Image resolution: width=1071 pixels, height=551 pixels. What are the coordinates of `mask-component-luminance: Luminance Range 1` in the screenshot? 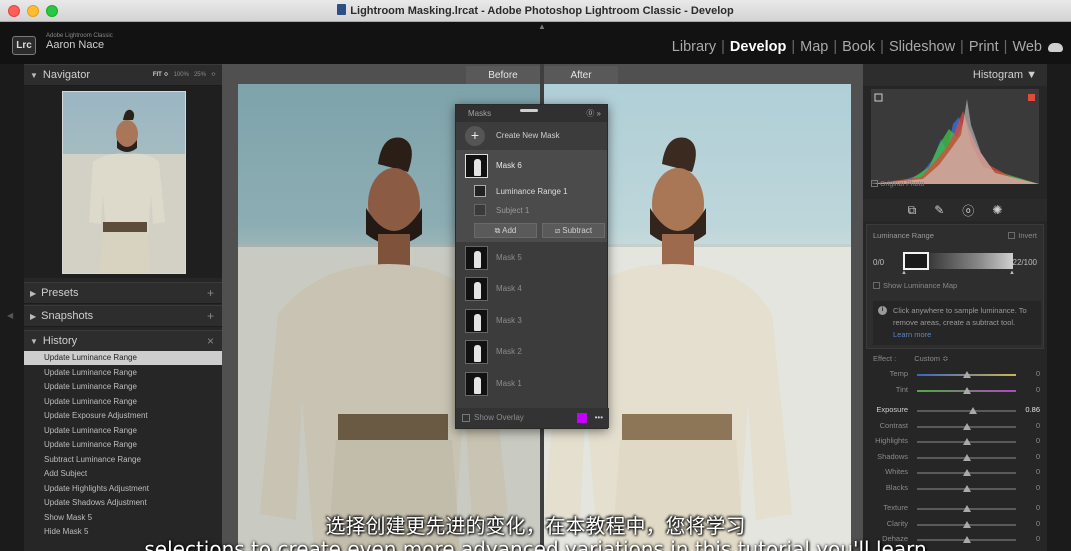 It's located at (531, 191).